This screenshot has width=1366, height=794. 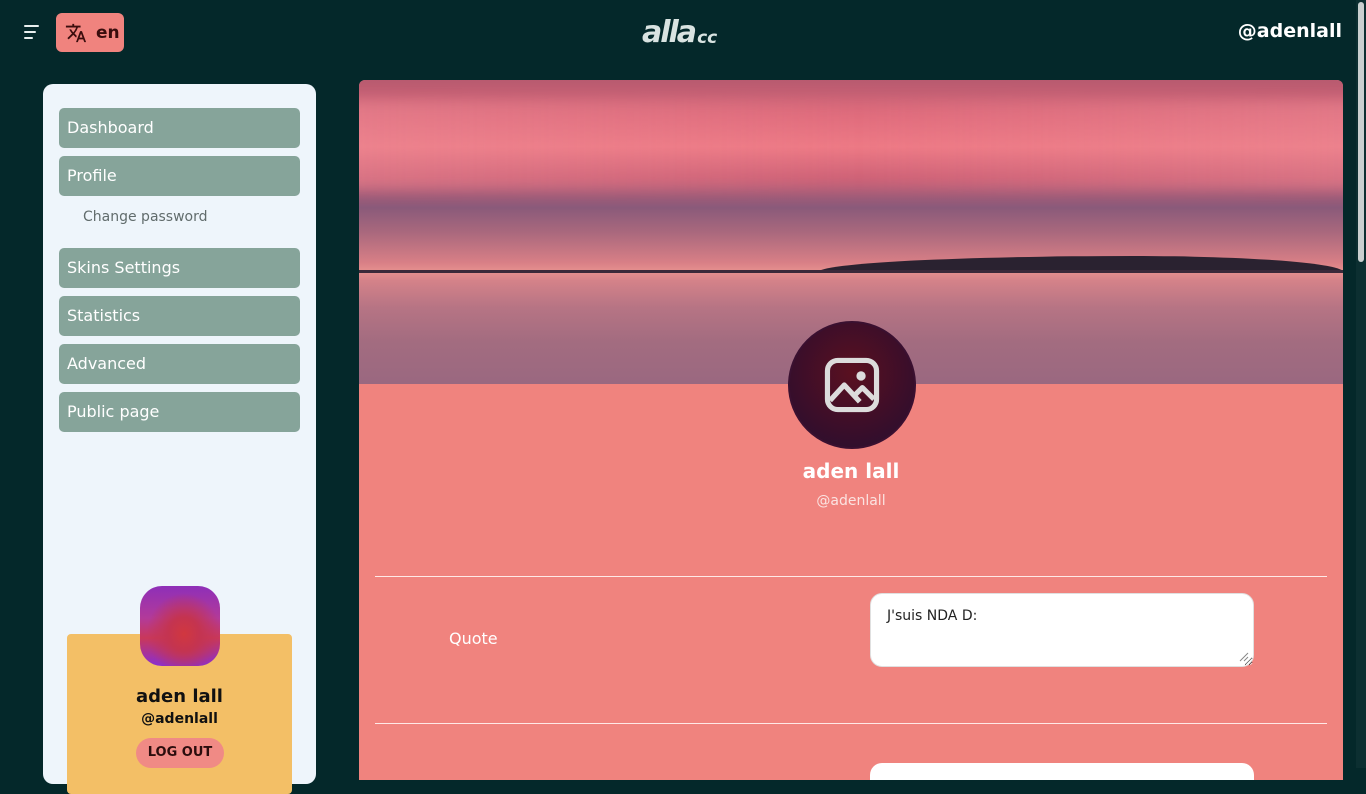 What do you see at coordinates (851, 471) in the screenshot?
I see `profile-name: aden lall` at bounding box center [851, 471].